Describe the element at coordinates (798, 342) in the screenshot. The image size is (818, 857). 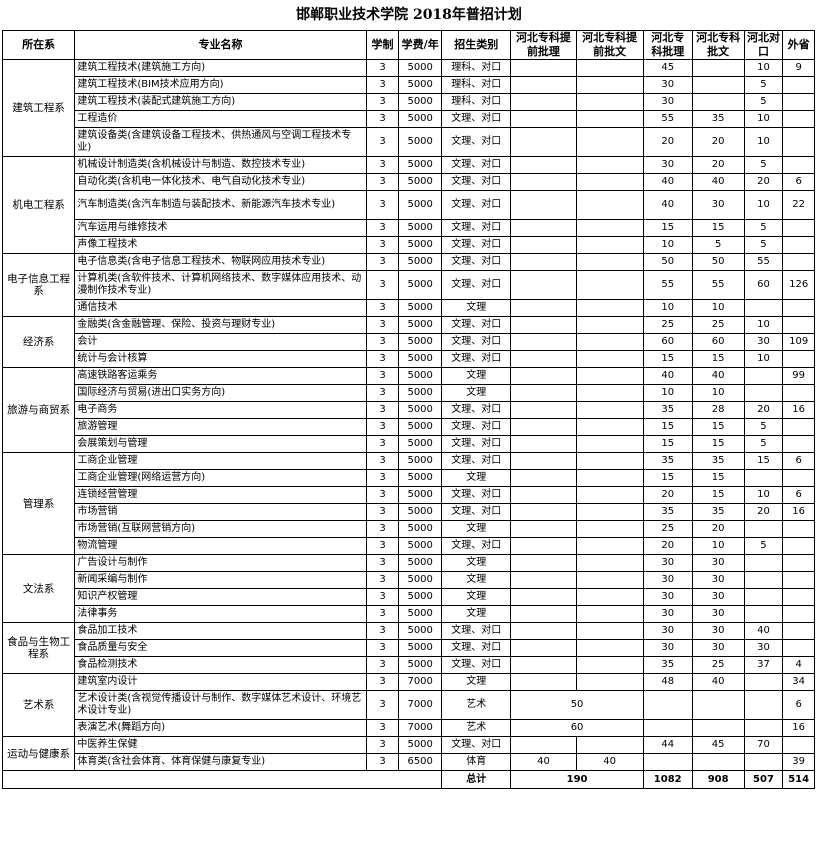
I see `waisheng-cell: 109` at that location.